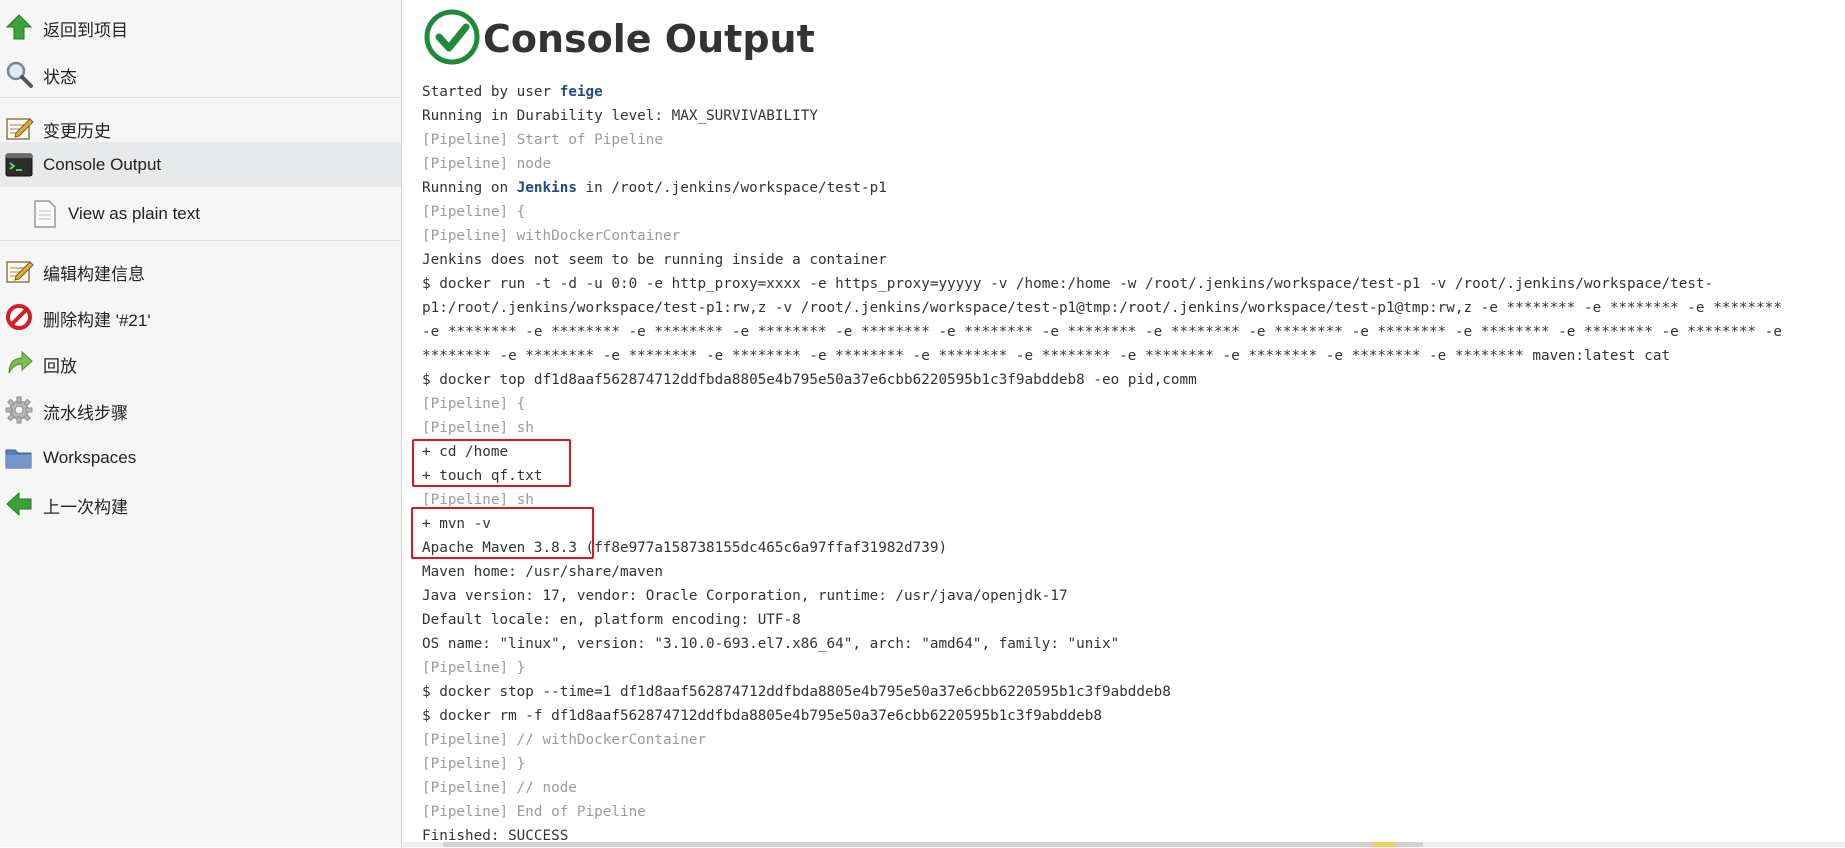  What do you see at coordinates (469, 188) in the screenshot?
I see `console-line-text: Running on` at bounding box center [469, 188].